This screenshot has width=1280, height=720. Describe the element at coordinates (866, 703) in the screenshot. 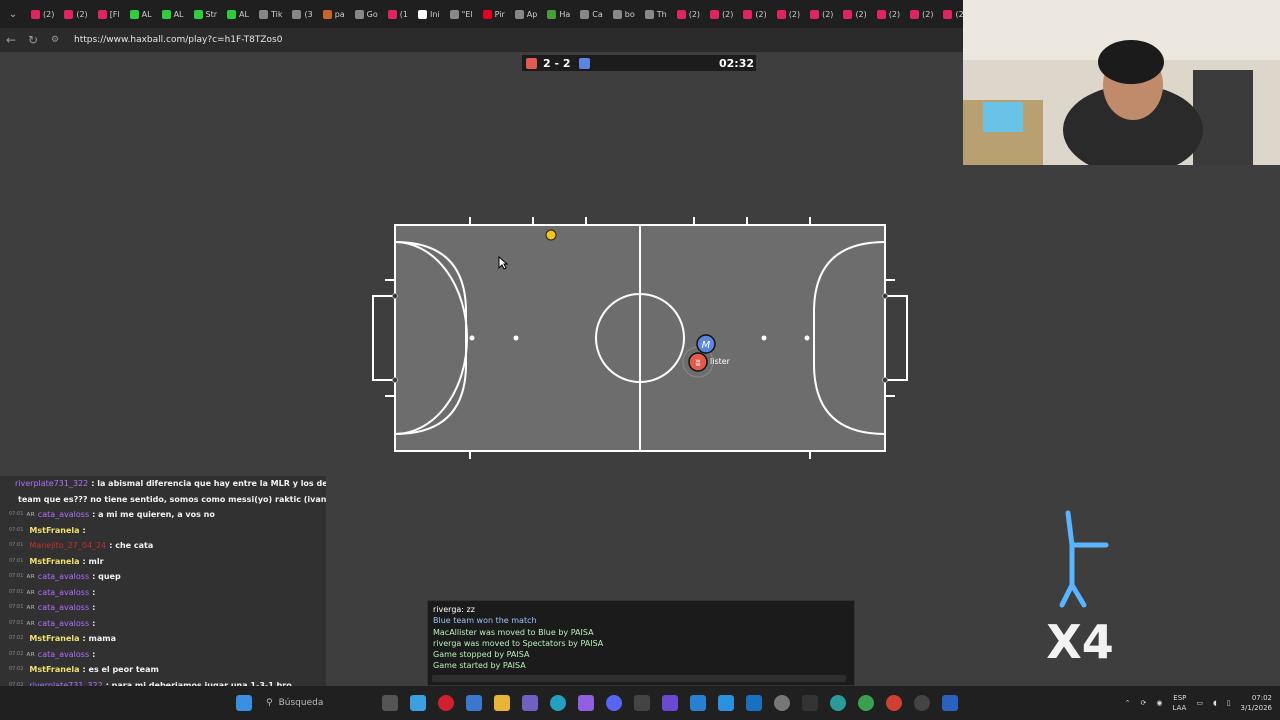

I see `chrome-icon` at that location.